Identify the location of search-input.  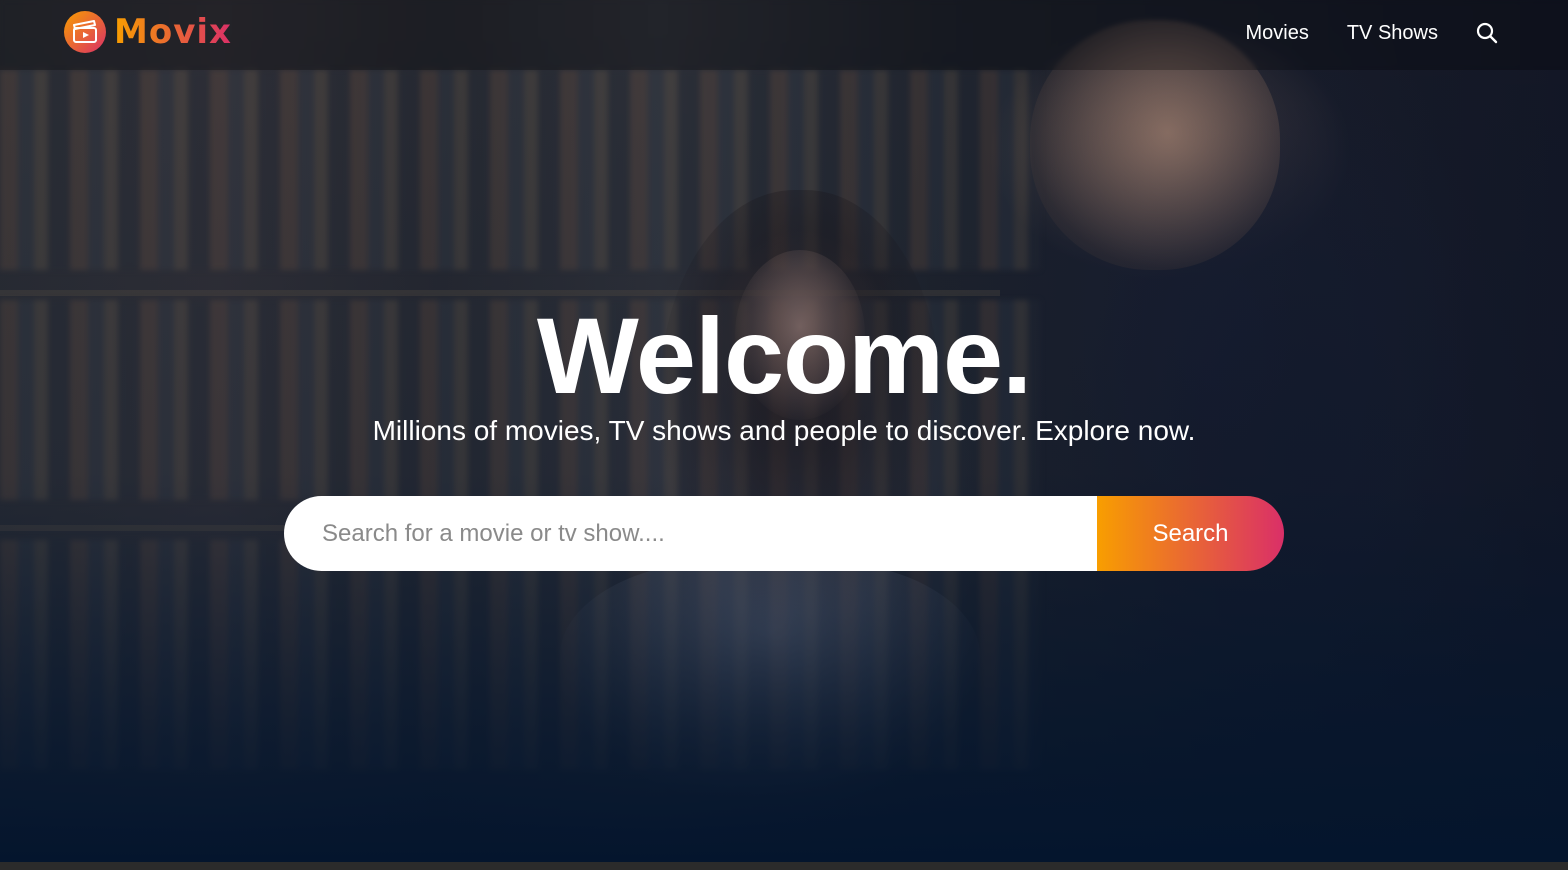
(690, 533).